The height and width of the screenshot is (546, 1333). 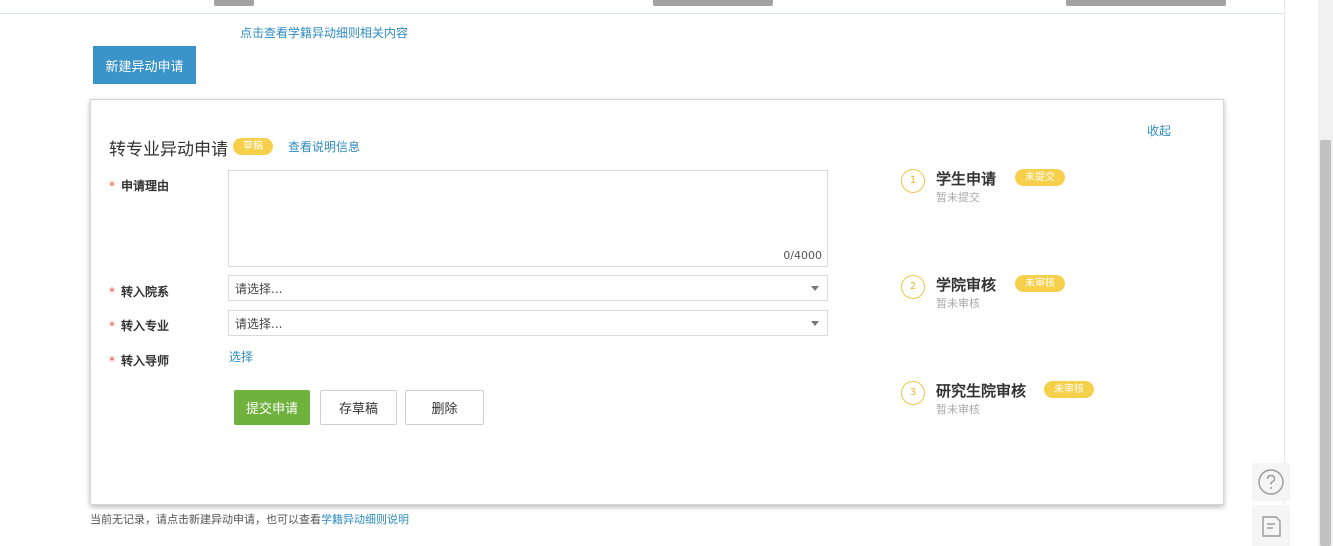 I want to click on question-circle-icon, so click(x=1271, y=482).